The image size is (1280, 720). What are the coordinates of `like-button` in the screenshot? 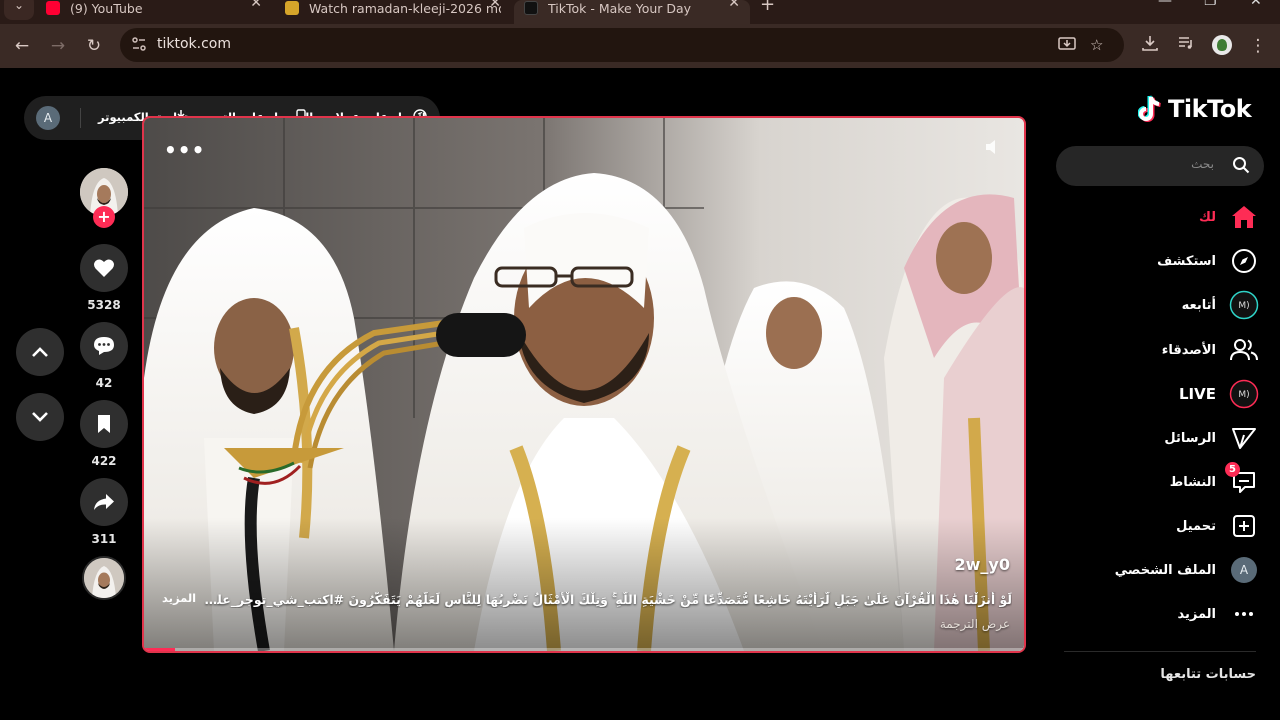 It's located at (104, 268).